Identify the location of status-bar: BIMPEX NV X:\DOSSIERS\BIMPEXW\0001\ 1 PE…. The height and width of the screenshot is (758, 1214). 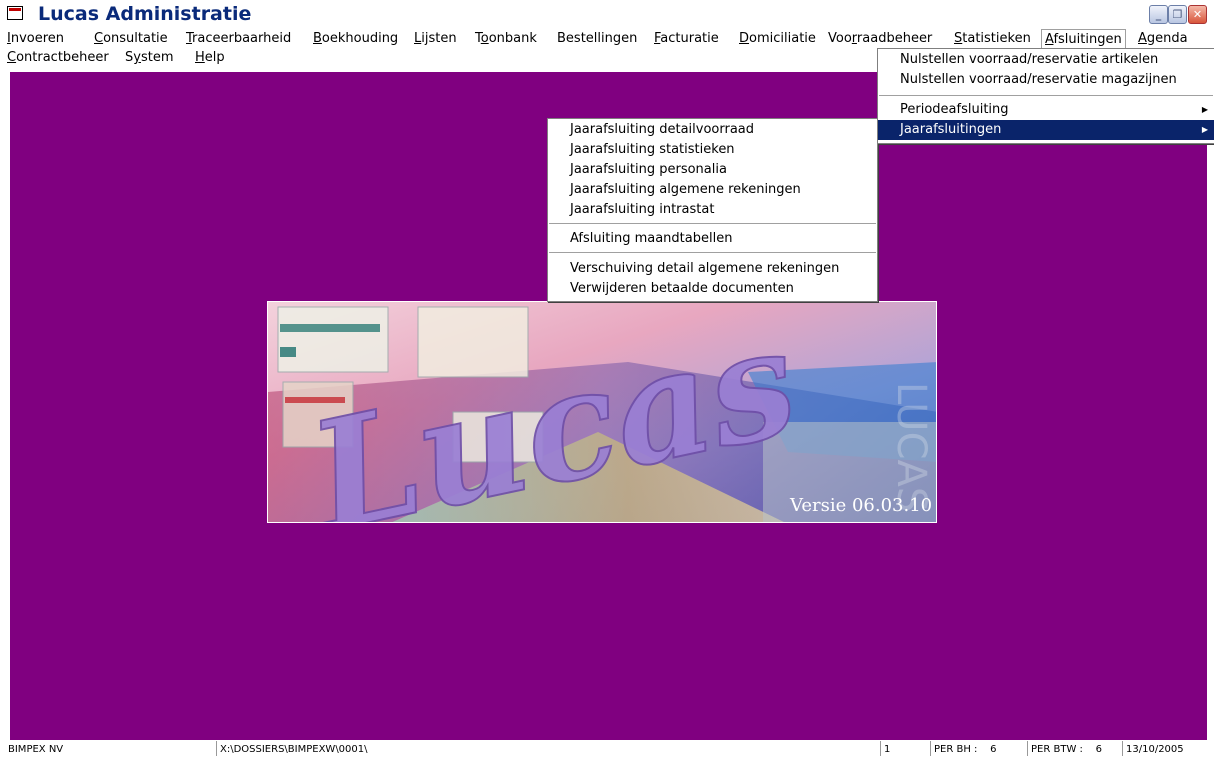
(607, 749).